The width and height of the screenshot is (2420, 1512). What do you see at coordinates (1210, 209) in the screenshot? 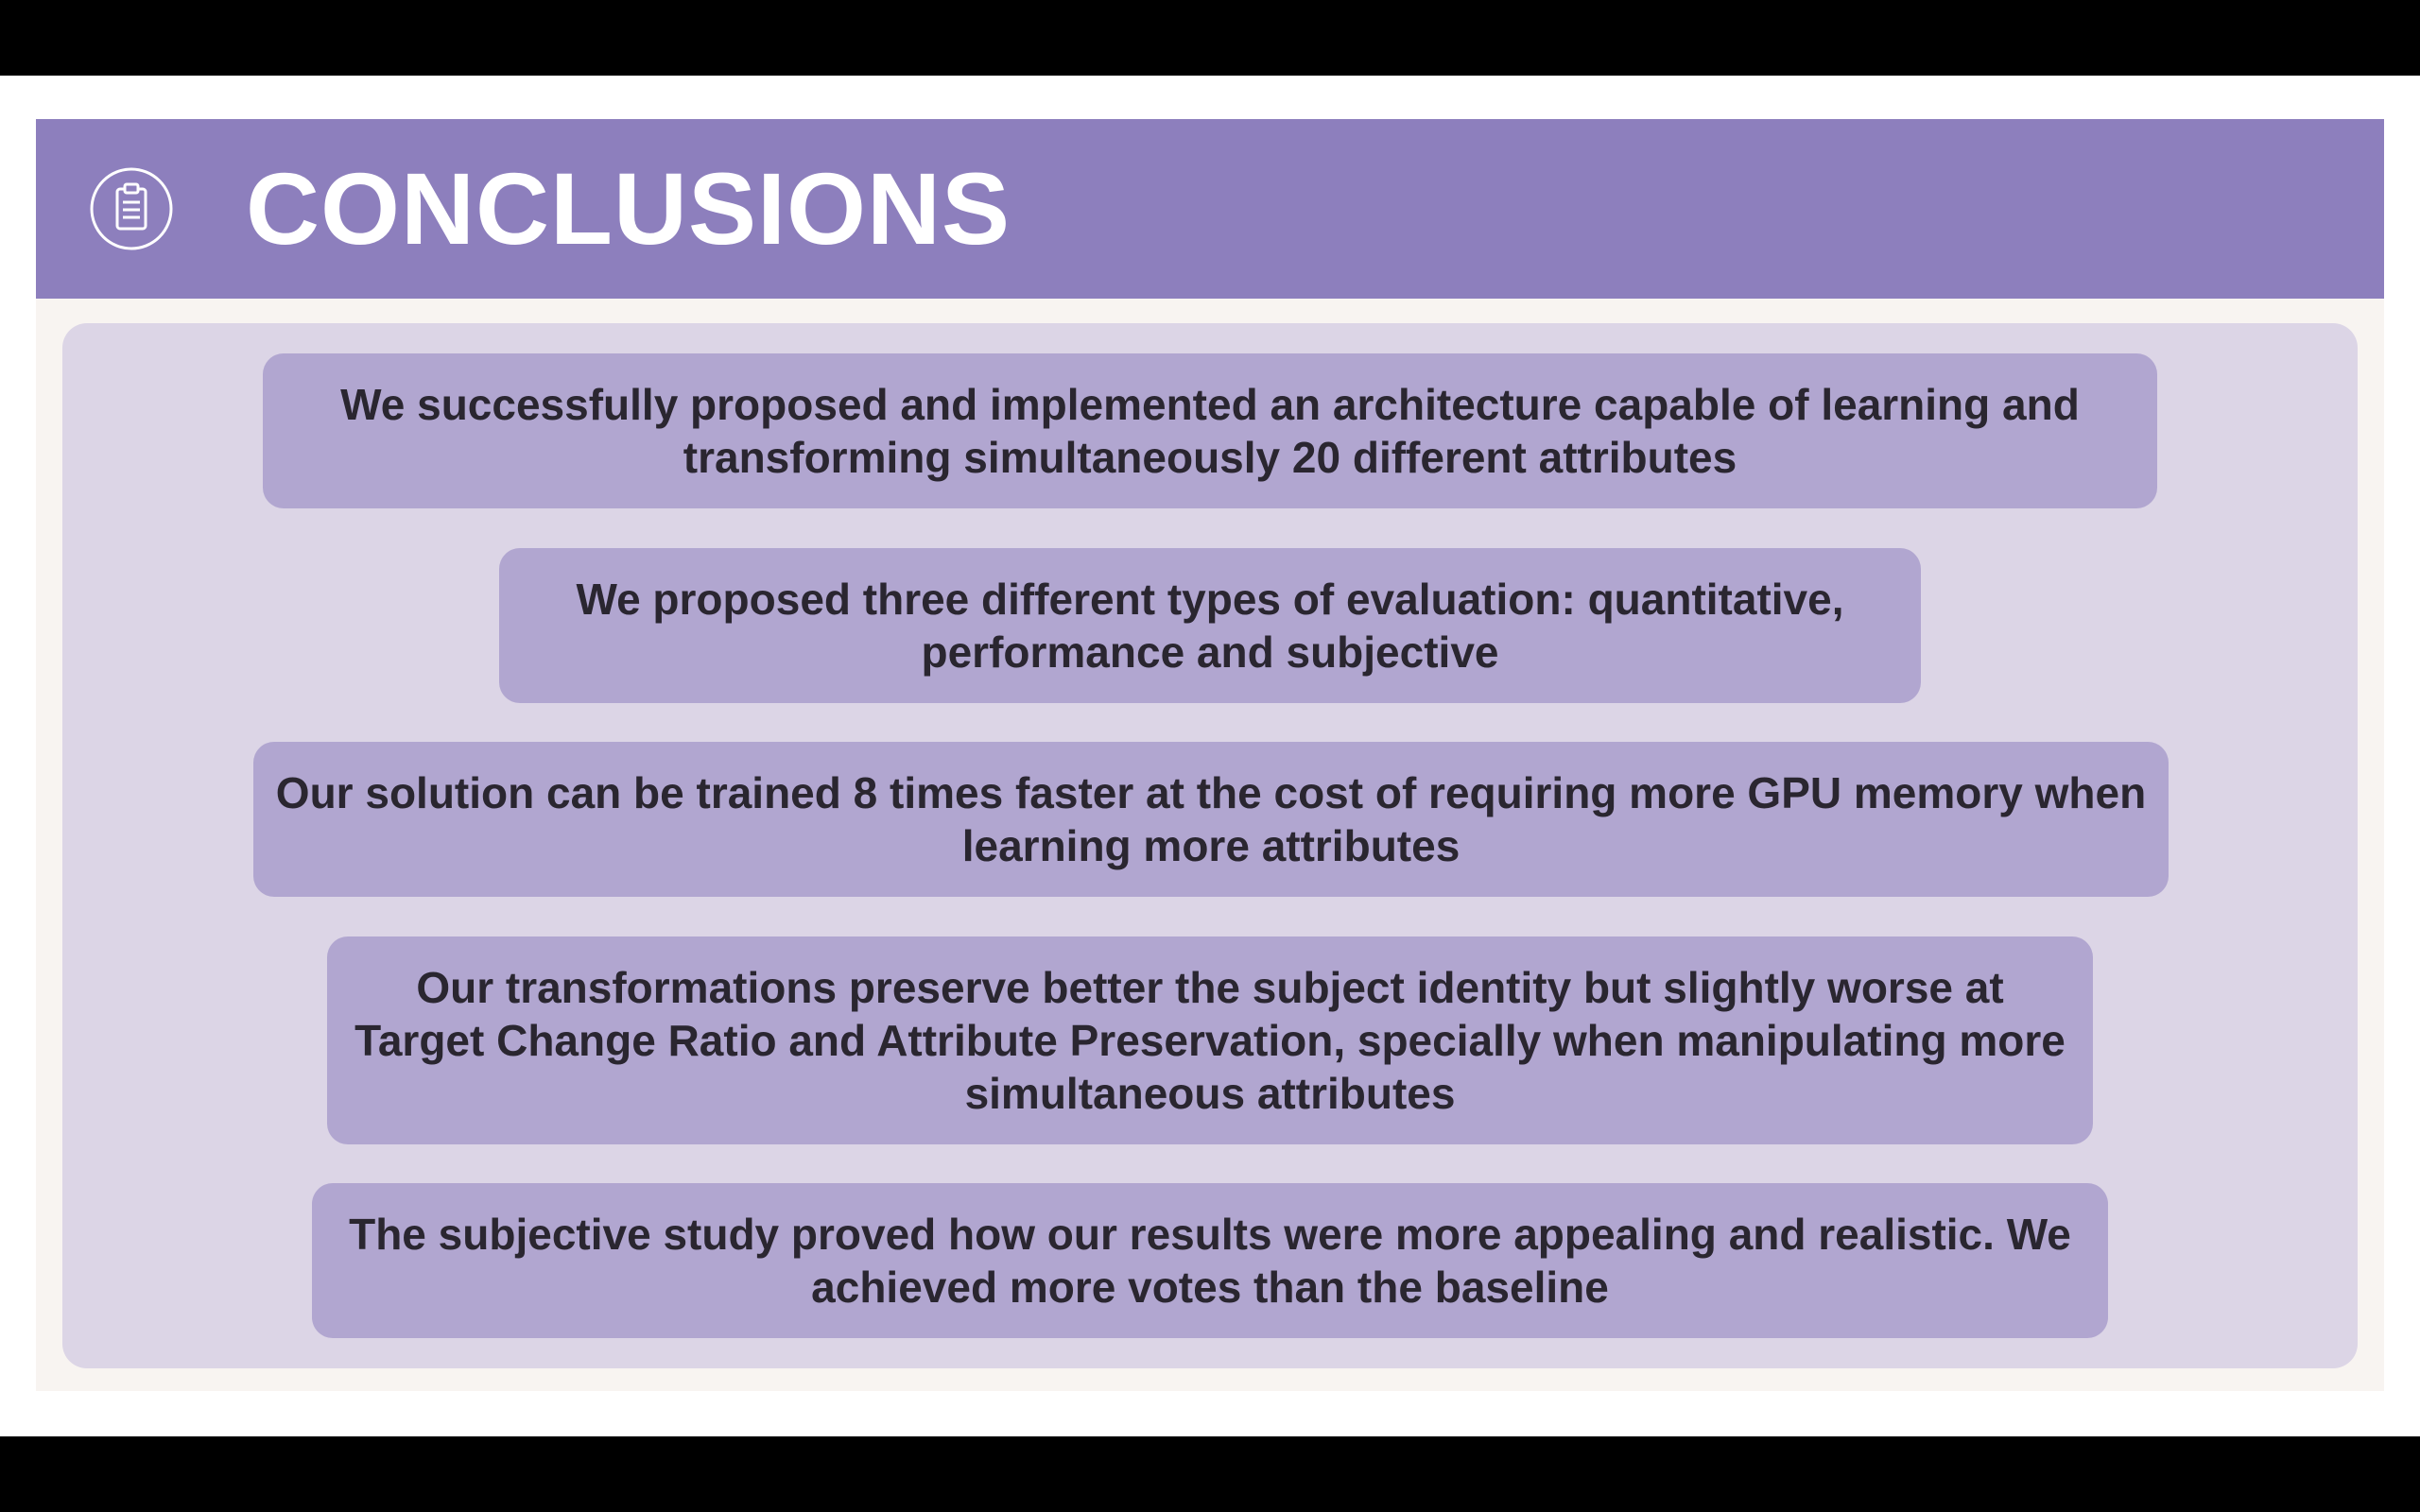
I see `header-band: CONCLUSIONS` at bounding box center [1210, 209].